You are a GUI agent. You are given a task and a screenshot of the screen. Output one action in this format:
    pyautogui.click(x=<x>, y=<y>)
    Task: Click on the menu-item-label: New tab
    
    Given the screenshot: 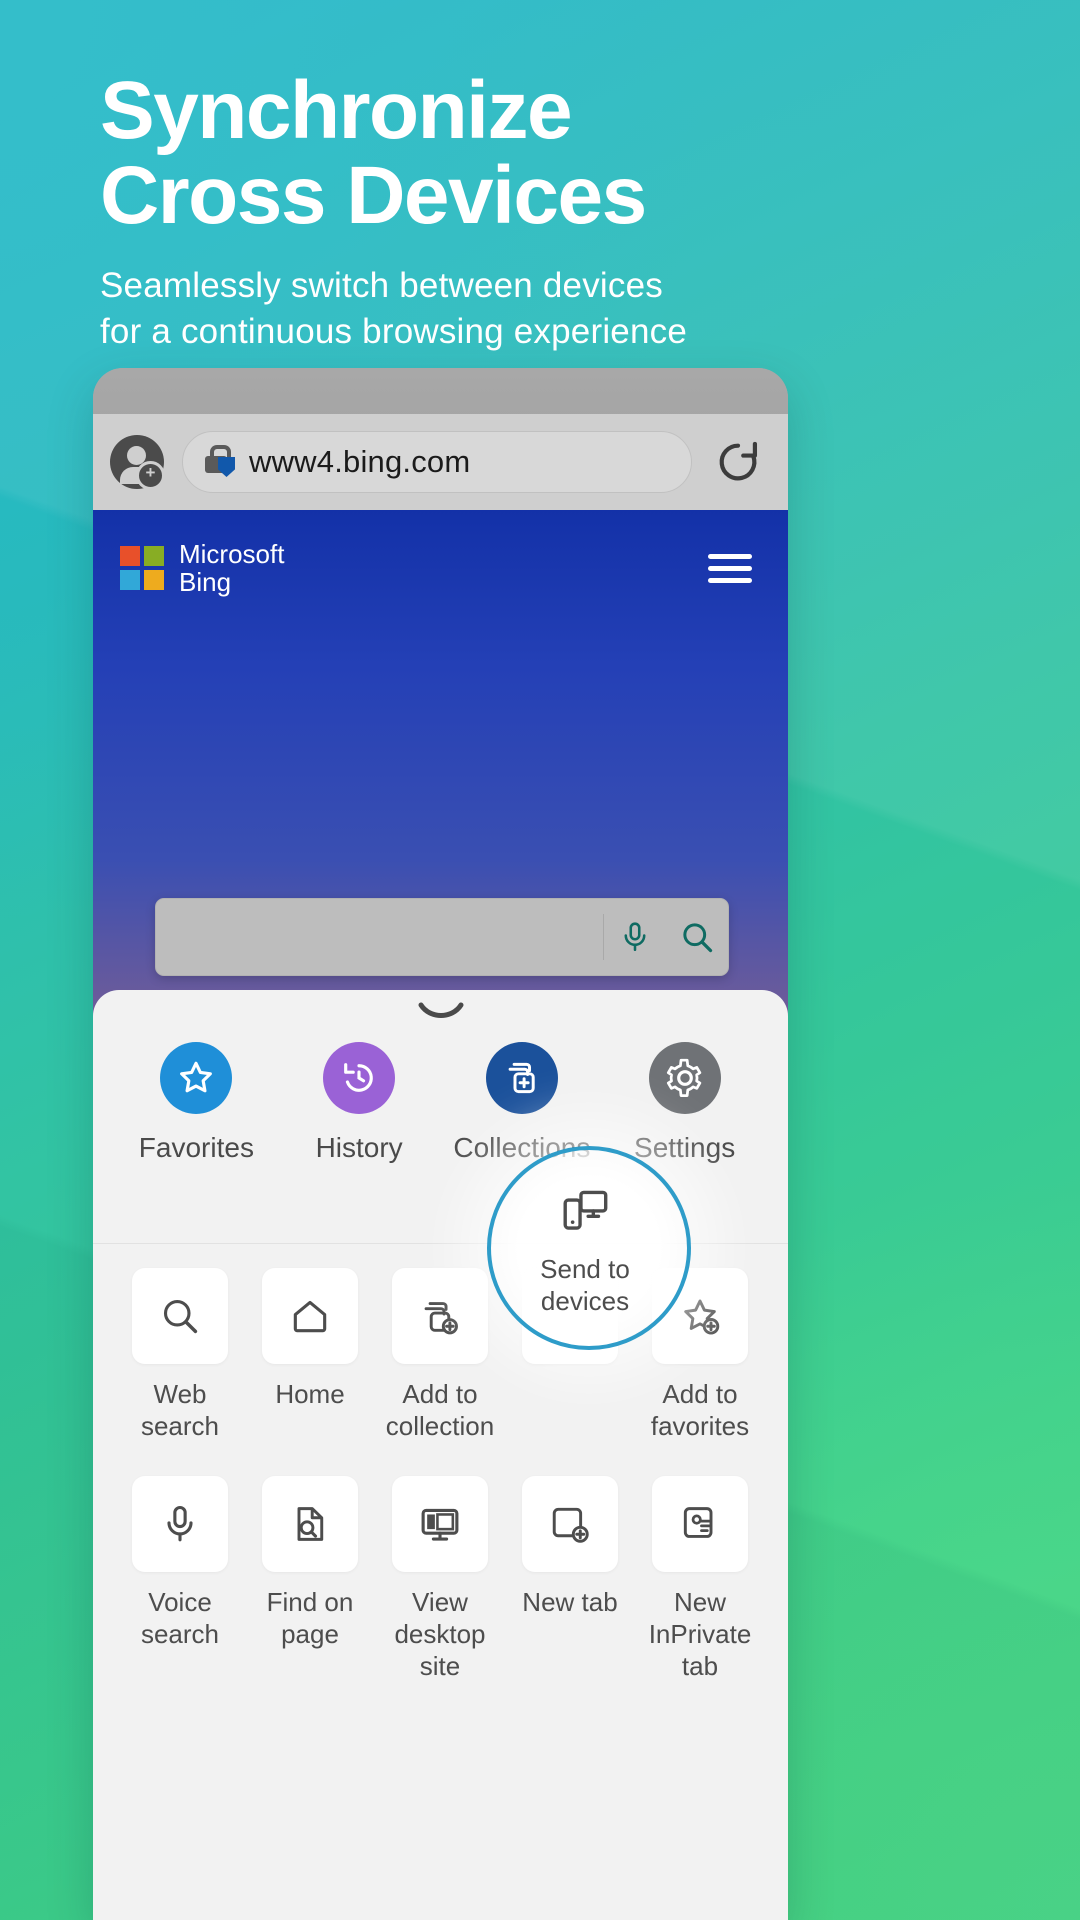 What is the action you would take?
    pyautogui.click(x=570, y=1602)
    